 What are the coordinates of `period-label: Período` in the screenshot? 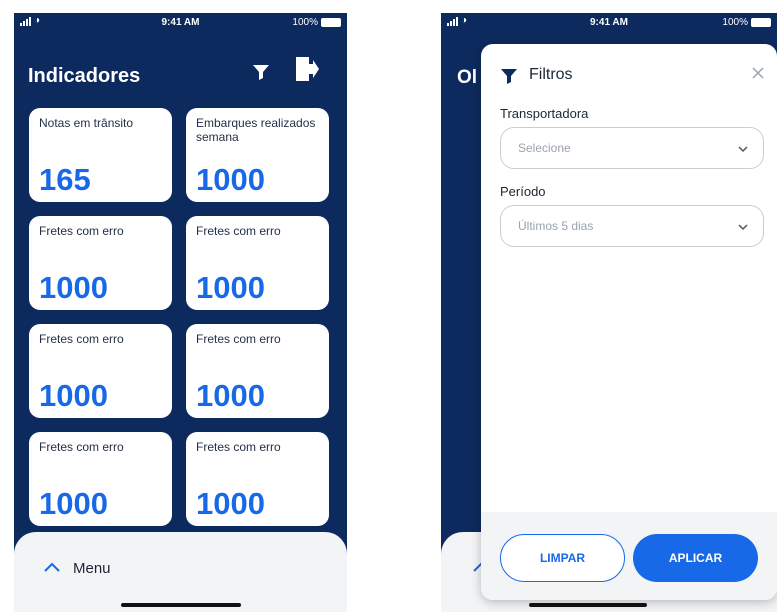 It's located at (523, 191).